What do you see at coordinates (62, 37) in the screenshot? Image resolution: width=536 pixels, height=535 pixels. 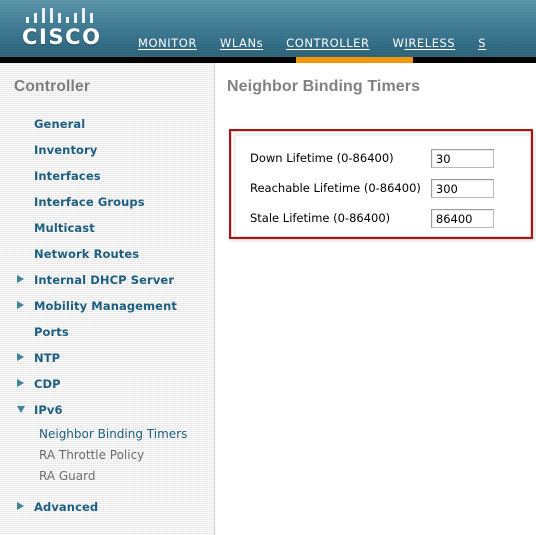 I see `cisco-wordmark: CISCO` at bounding box center [62, 37].